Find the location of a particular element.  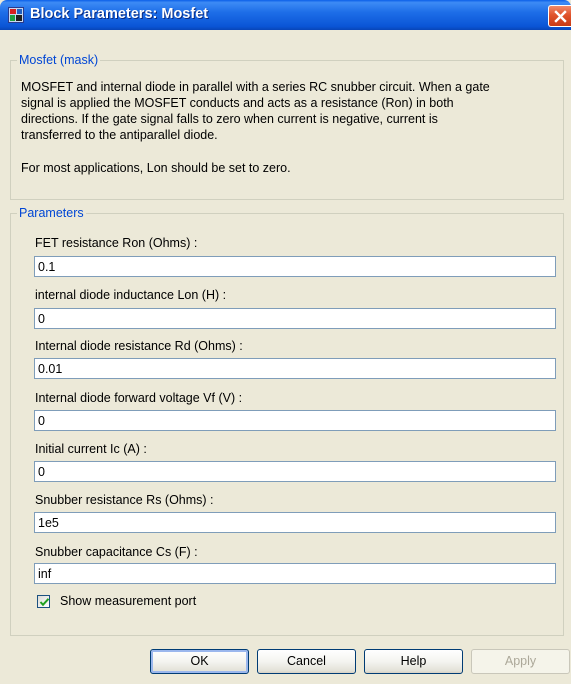

simulink-block-icon is located at coordinates (16, 15).